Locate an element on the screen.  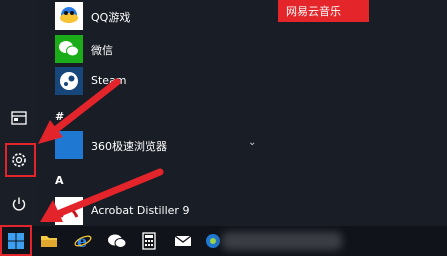
app-label-wechat: 微信 is located at coordinates (102, 50).